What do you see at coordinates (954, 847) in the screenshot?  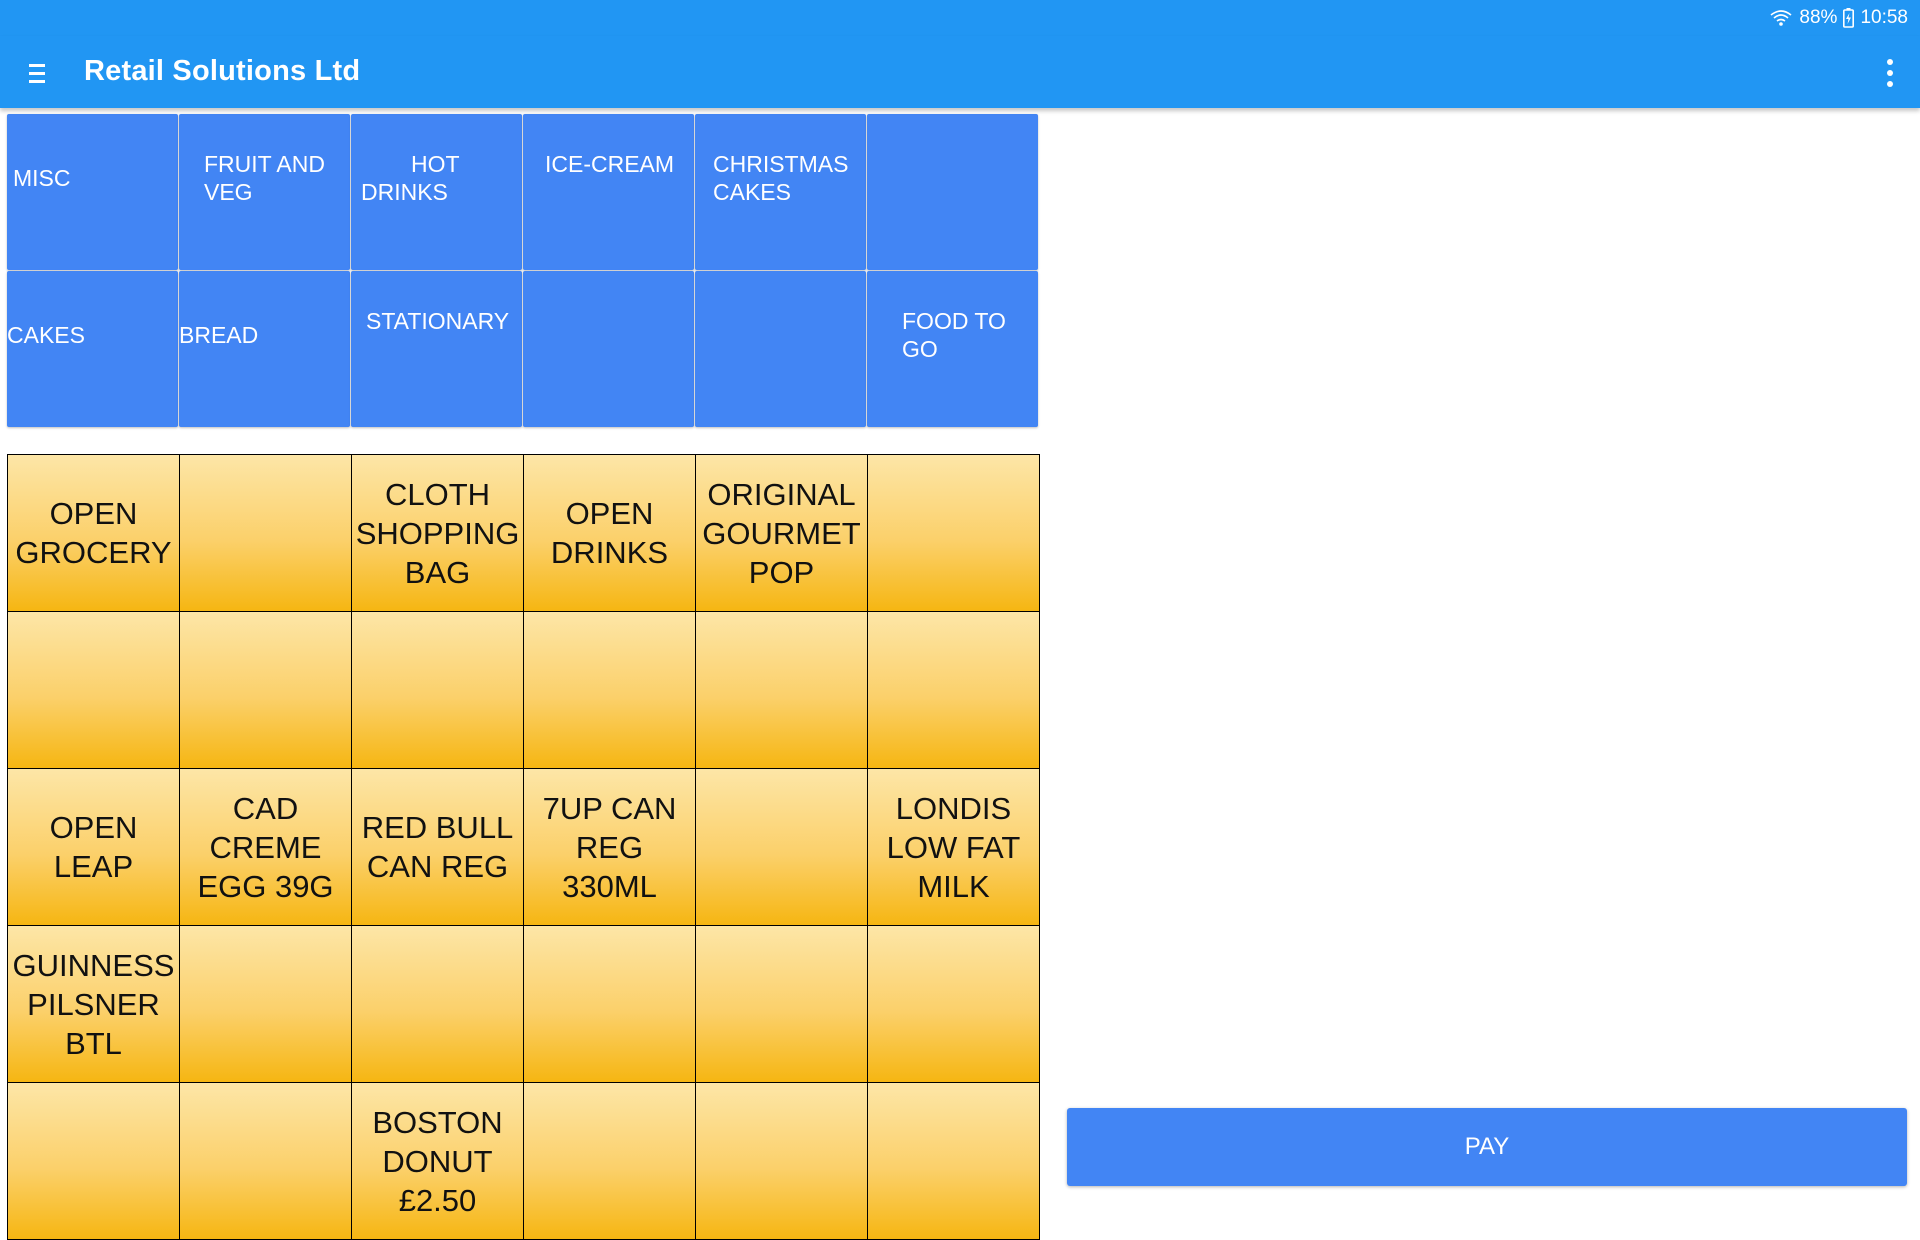 I see `product-button: LONDIS LOW FAT MILK` at bounding box center [954, 847].